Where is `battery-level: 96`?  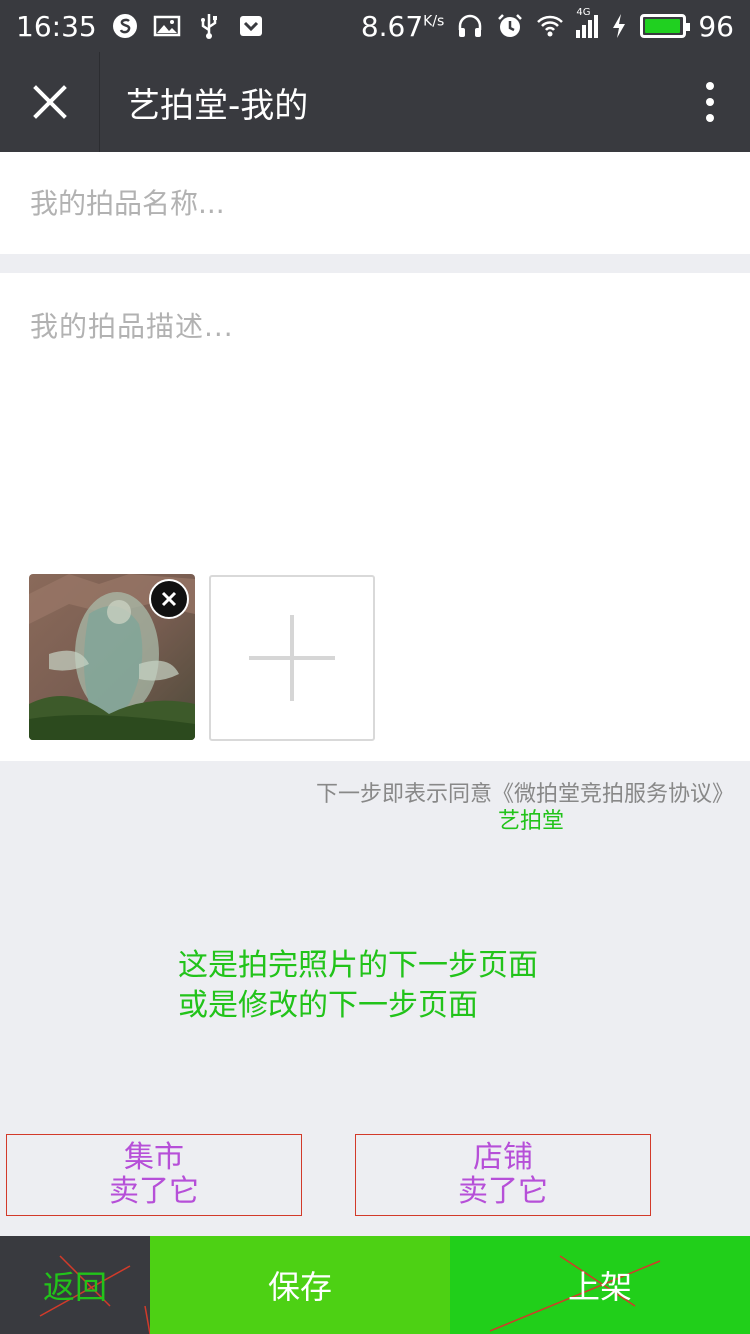 battery-level: 96 is located at coordinates (716, 26).